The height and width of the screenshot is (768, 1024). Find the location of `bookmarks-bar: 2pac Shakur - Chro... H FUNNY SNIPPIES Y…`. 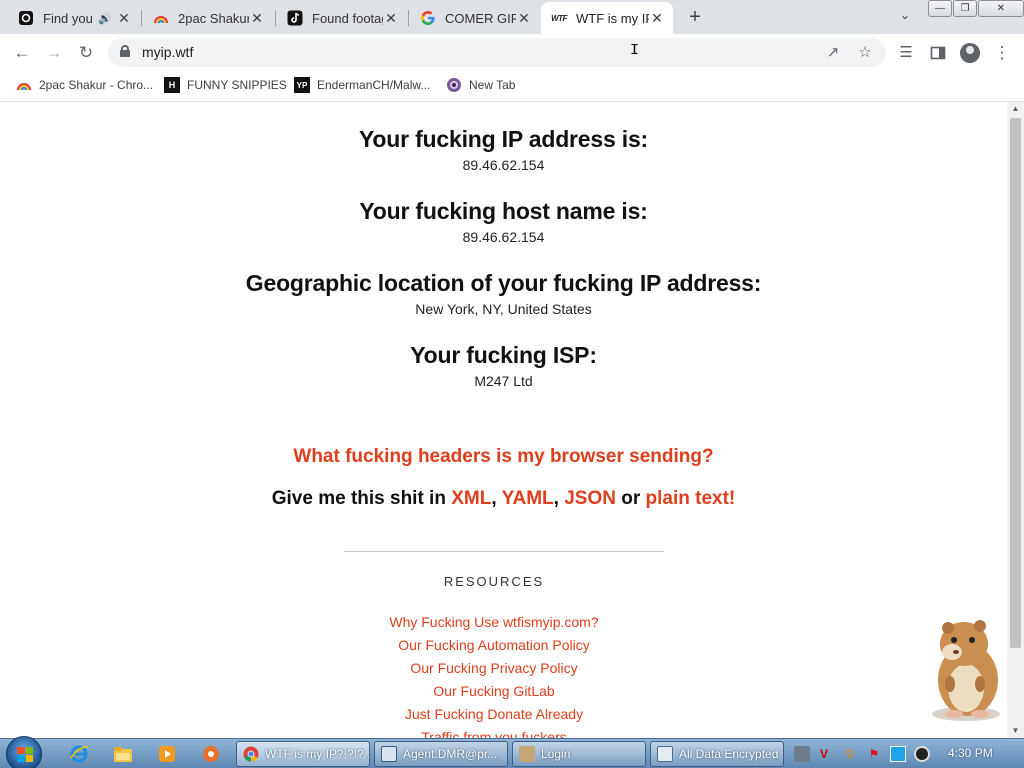

bookmarks-bar: 2pac Shakur - Chro... H FUNNY SNIPPIES Y… is located at coordinates (512, 86).